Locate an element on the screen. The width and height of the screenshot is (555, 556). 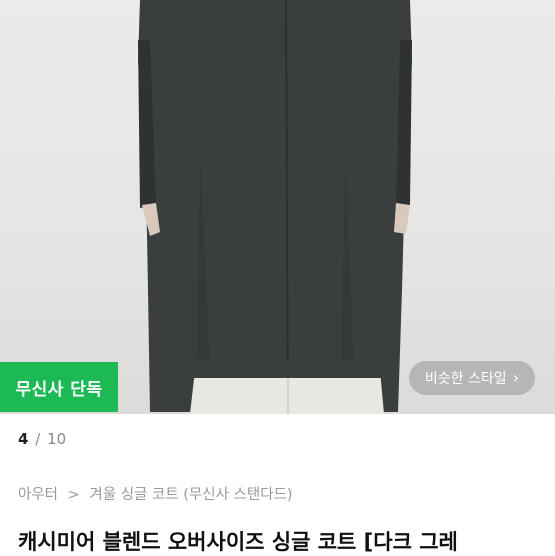
similar-style-button: 비슷한 스타일 › is located at coordinates (472, 378).